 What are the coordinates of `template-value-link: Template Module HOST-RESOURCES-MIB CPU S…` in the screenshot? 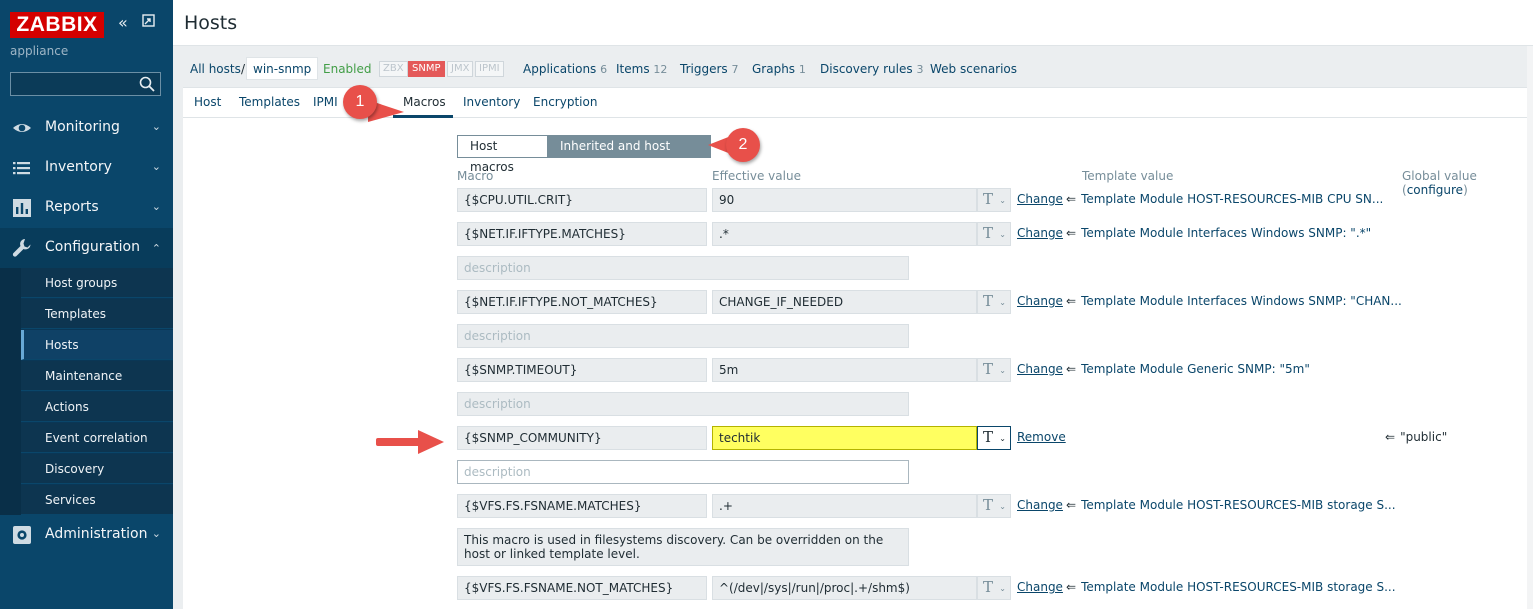 It's located at (1232, 199).